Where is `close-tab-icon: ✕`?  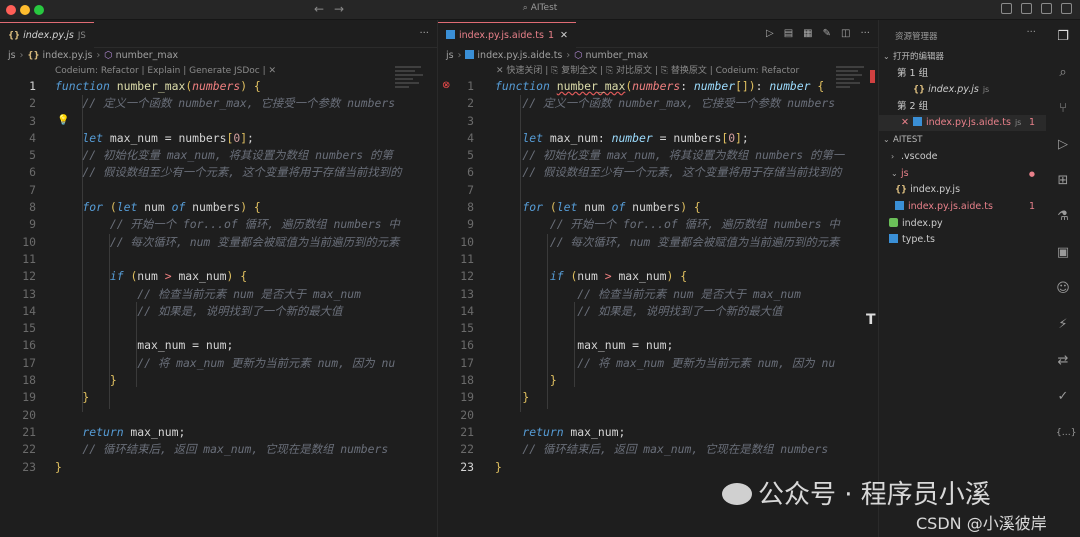
close-tab-icon: ✕ is located at coordinates (564, 35).